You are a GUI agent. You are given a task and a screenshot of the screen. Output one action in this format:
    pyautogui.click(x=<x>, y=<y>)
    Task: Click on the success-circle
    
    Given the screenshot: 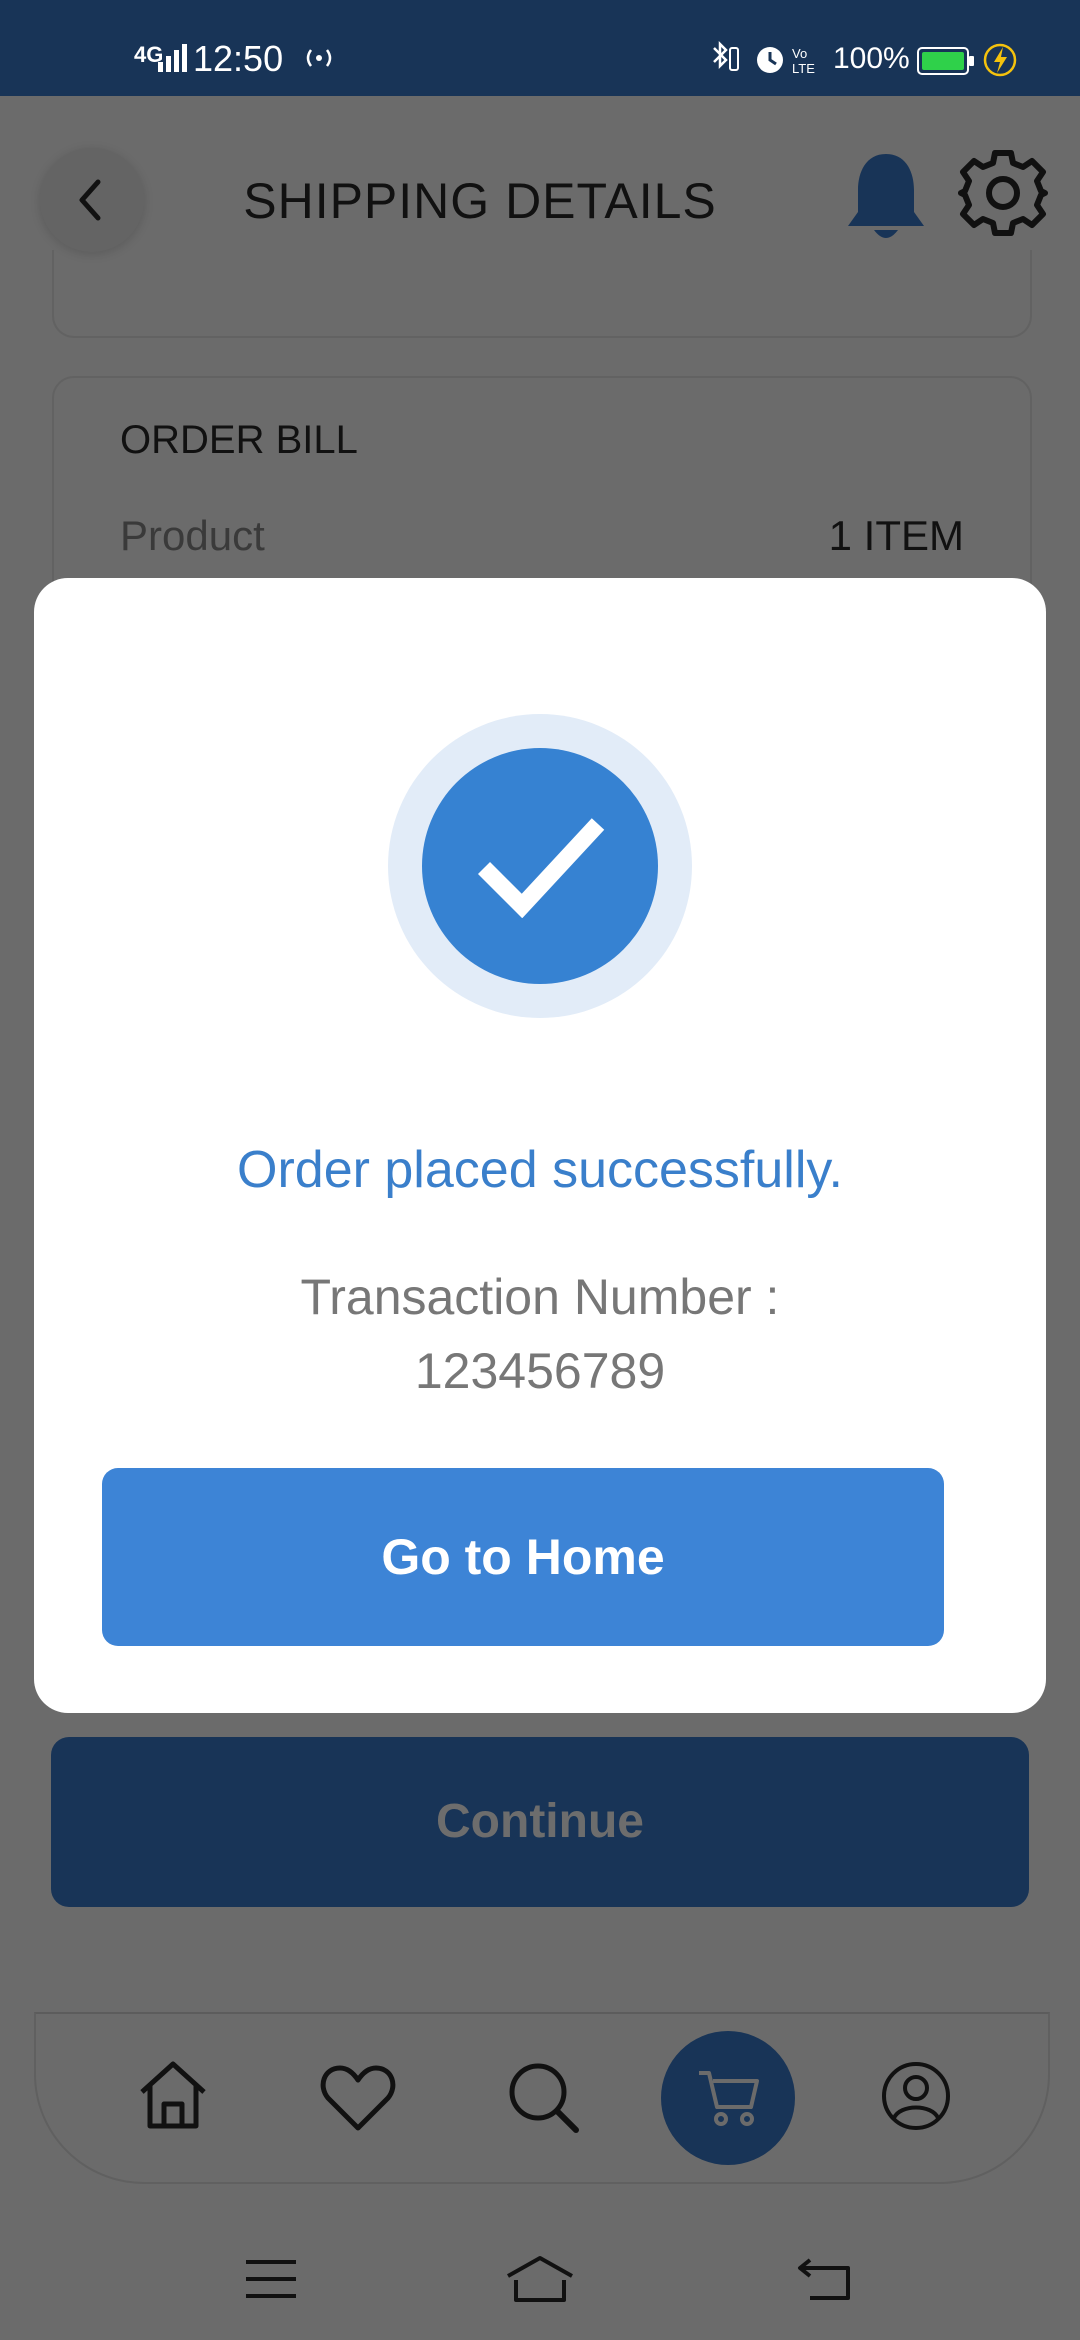 What is the action you would take?
    pyautogui.click(x=540, y=866)
    